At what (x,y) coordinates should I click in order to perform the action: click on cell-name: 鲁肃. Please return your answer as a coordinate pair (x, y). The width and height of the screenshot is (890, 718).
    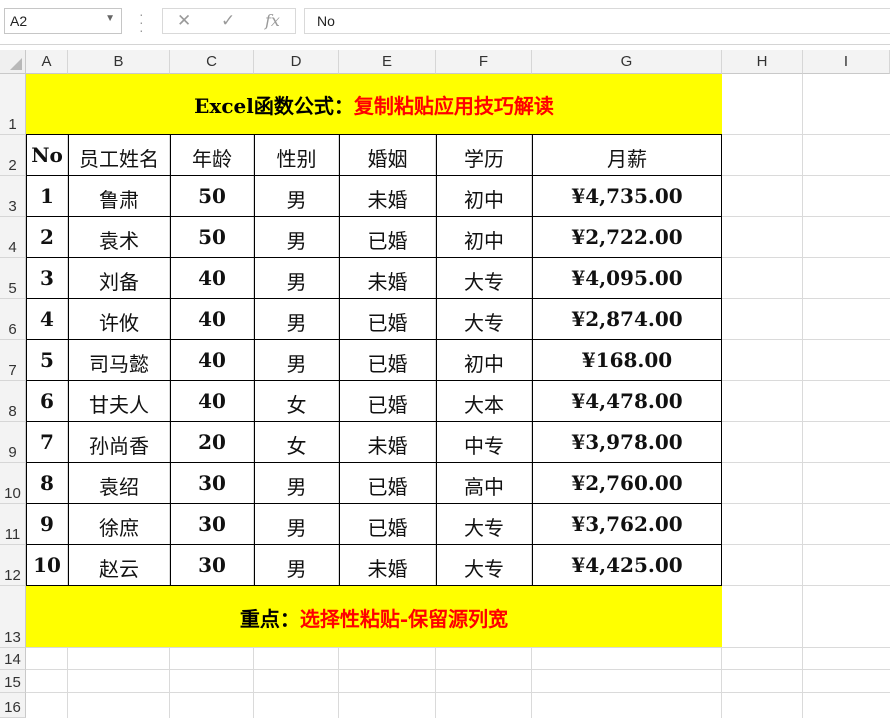
    Looking at the image, I should click on (119, 198).